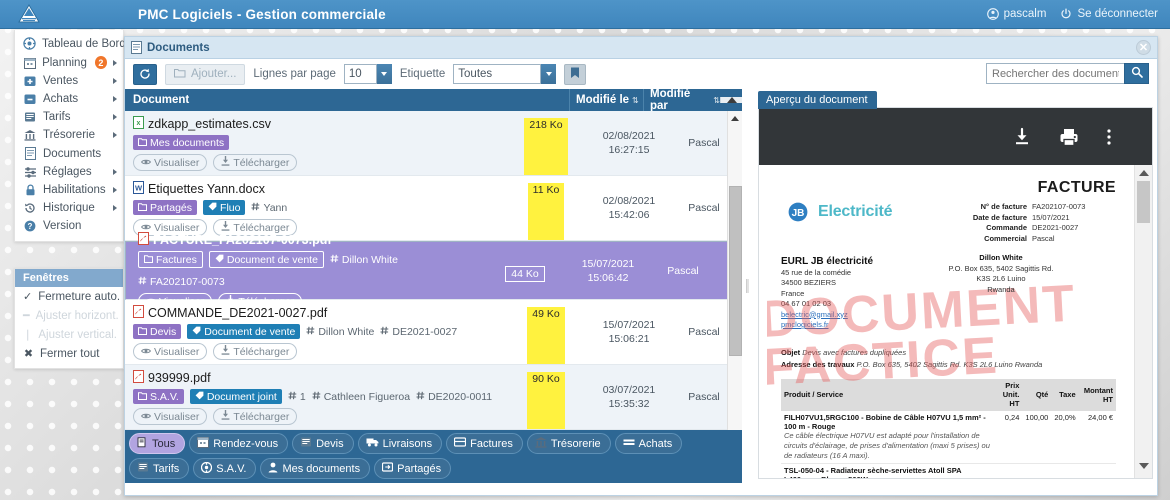  I want to click on tag-label: Fluo, so click(224, 207).